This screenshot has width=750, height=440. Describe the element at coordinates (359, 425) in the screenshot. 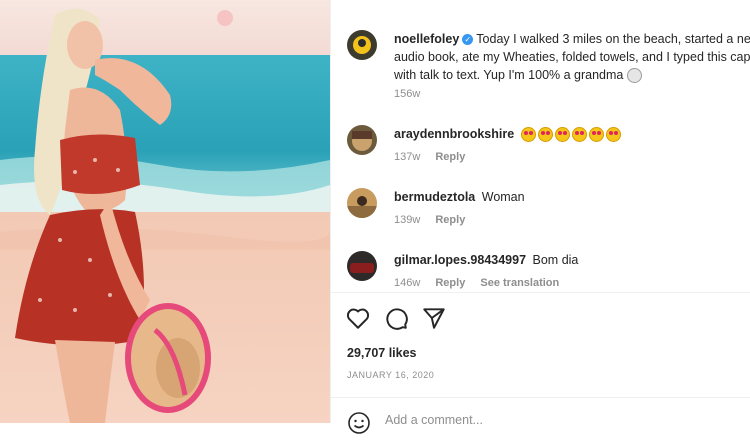

I see `smile-icon` at that location.